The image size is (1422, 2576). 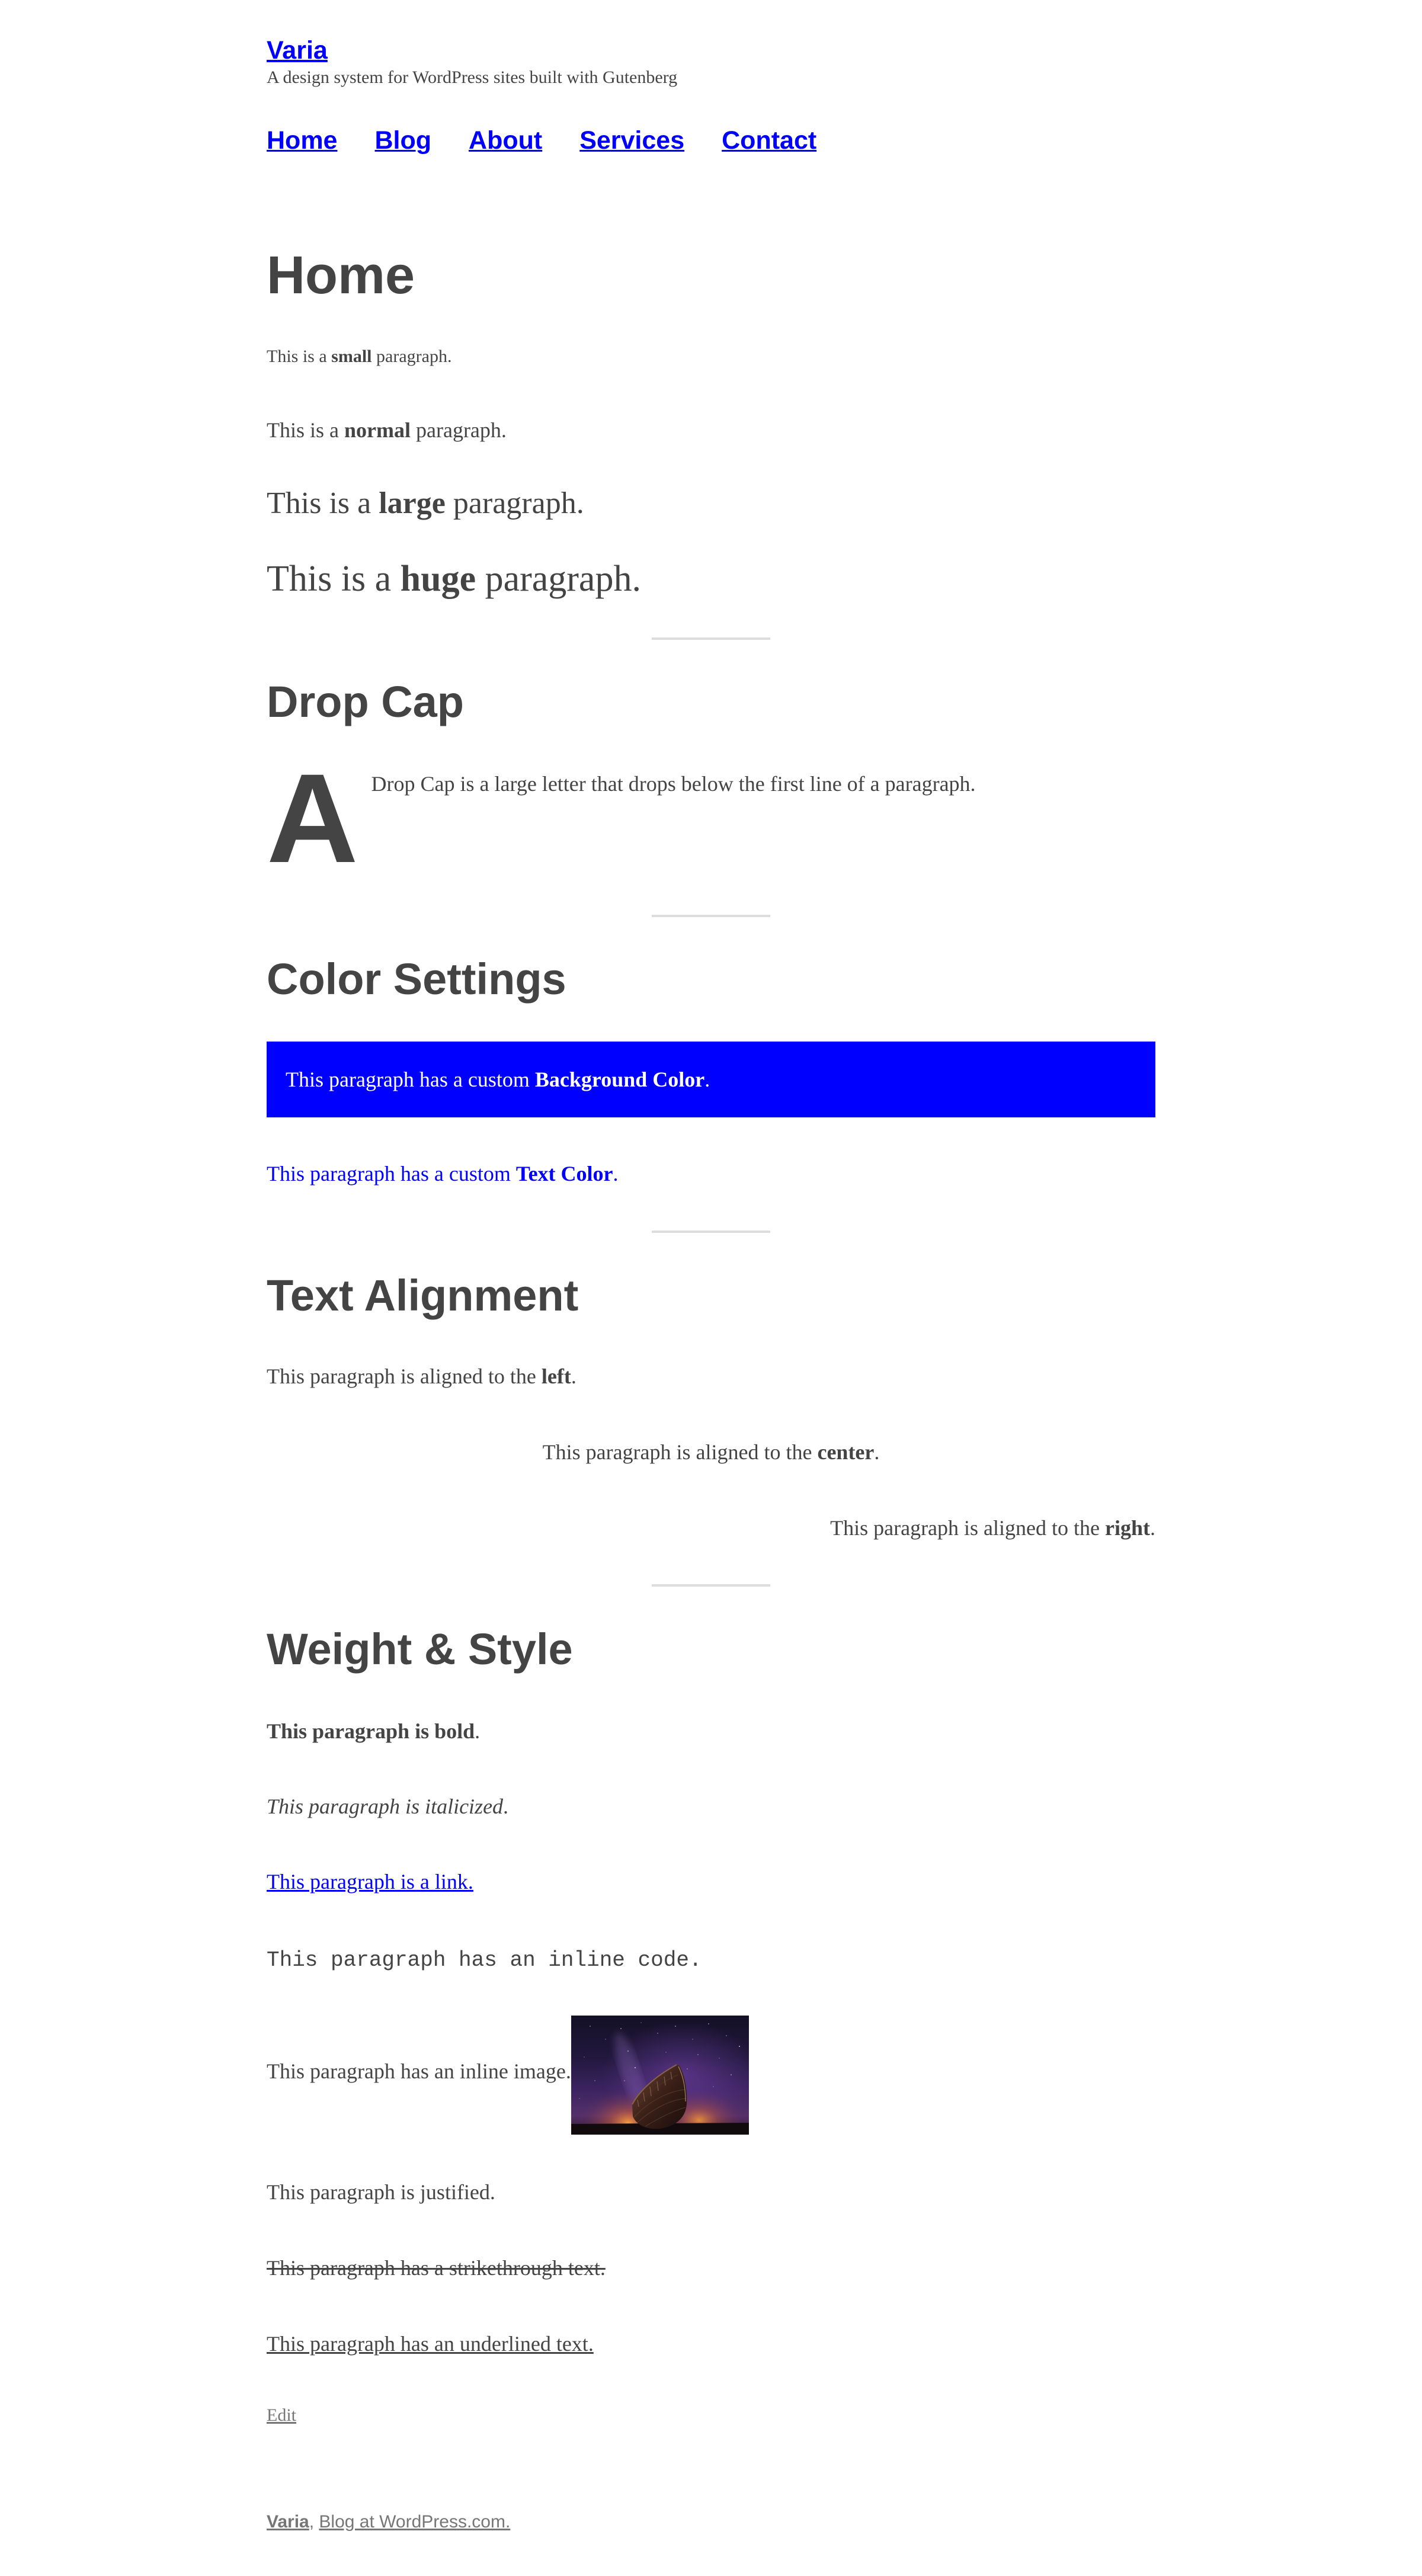 I want to click on site-title: Varia, so click(x=711, y=50).